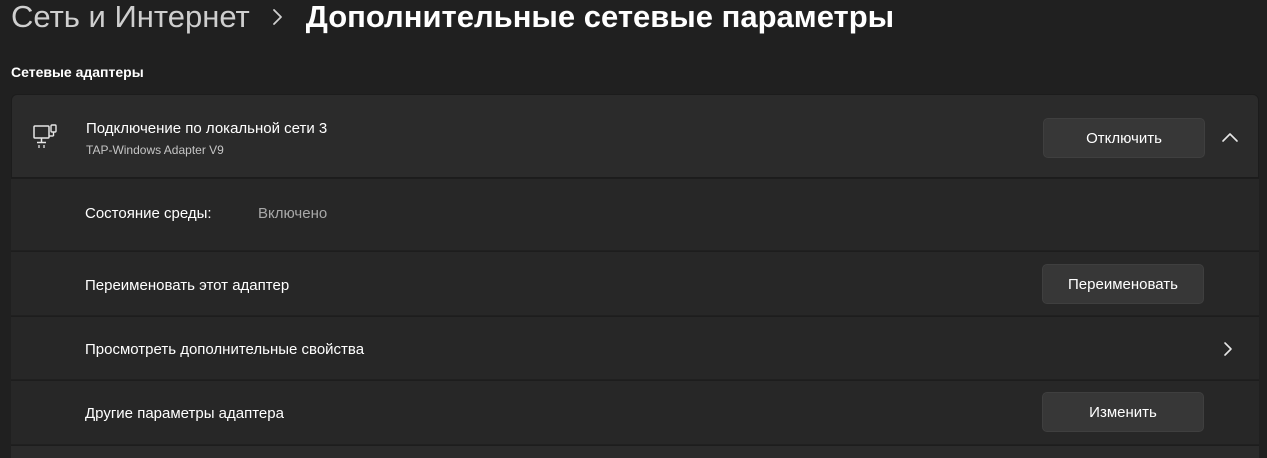  I want to click on media-status-value: Включено, so click(293, 213).